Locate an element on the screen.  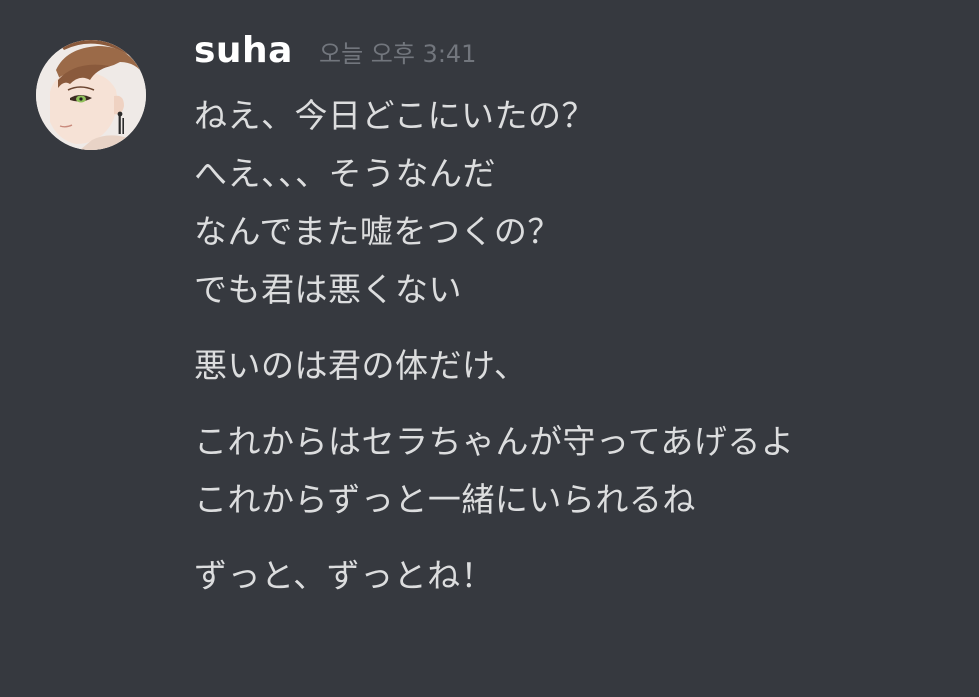
message-line: でも君は悪くない is located at coordinates (328, 289).